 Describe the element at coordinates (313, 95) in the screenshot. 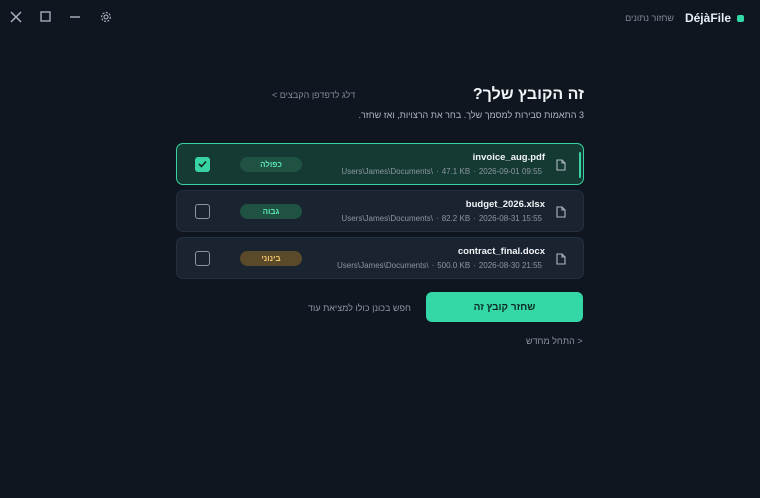

I see `skip-to-browser-link: דלג לדפדפן הקבצים >` at that location.